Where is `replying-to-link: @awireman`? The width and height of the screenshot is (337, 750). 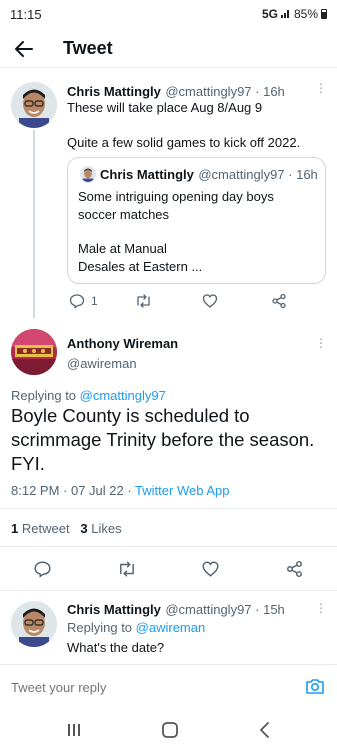 replying-to-link: @awireman is located at coordinates (171, 627).